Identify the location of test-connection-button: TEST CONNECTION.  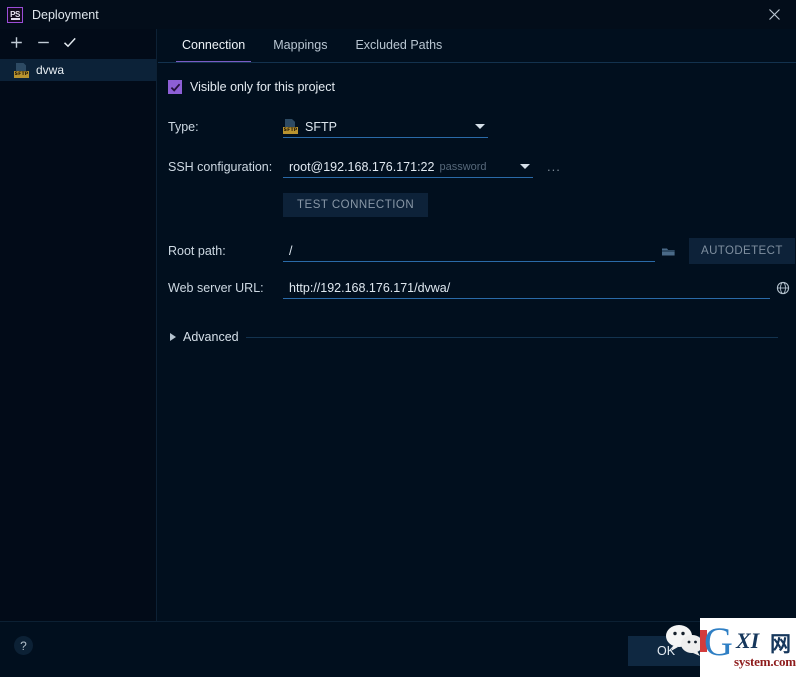
(356, 205).